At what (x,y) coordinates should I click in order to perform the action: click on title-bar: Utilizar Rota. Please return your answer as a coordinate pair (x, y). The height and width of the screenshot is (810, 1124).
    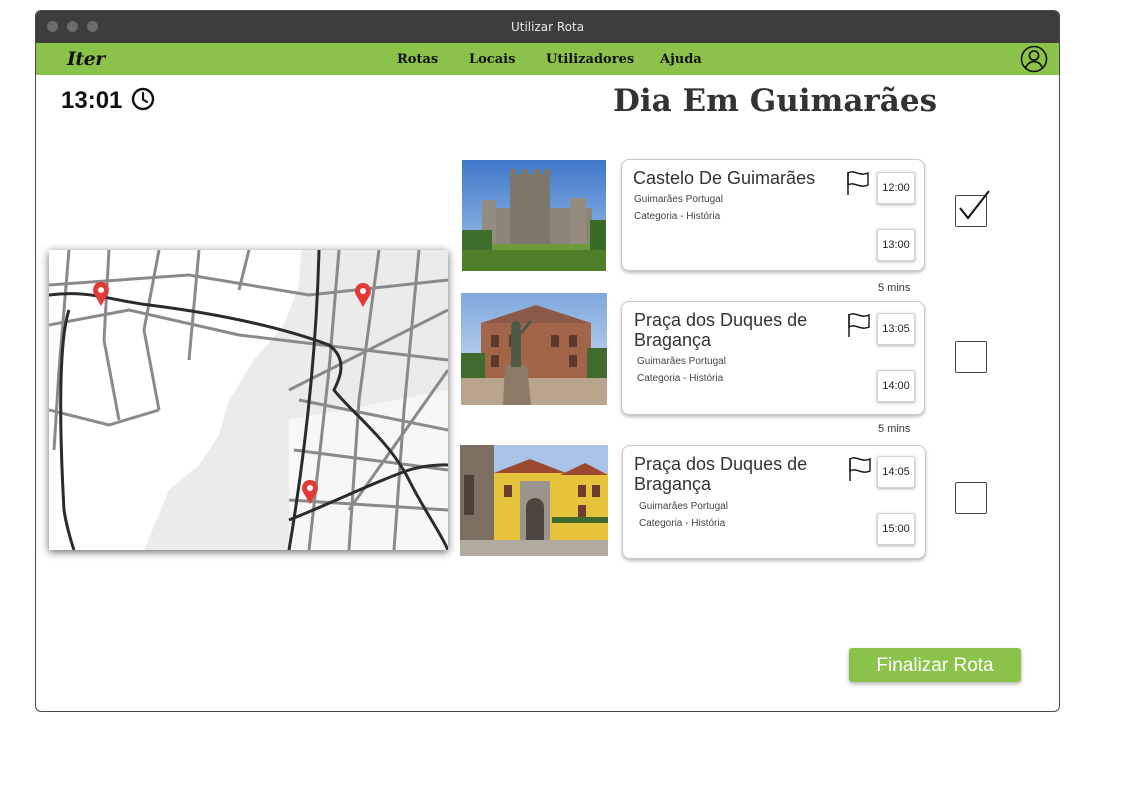
    Looking at the image, I should click on (547, 27).